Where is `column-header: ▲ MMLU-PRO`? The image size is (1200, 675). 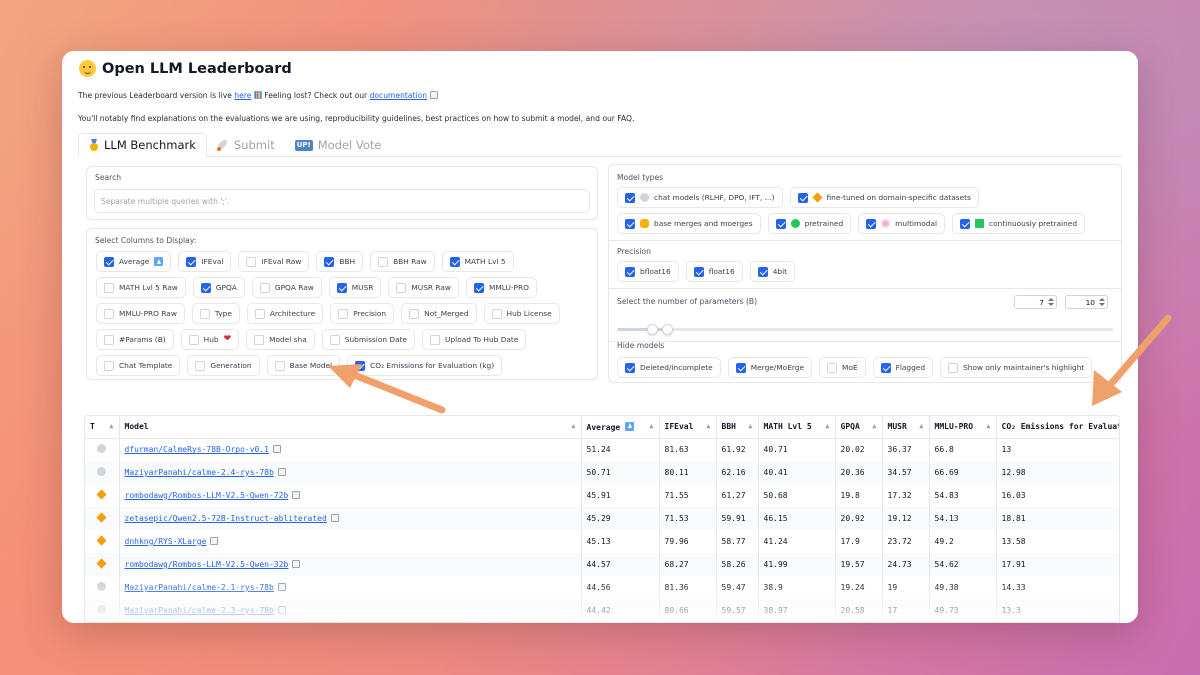
column-header: ▲ MMLU-PRO is located at coordinates (963, 427).